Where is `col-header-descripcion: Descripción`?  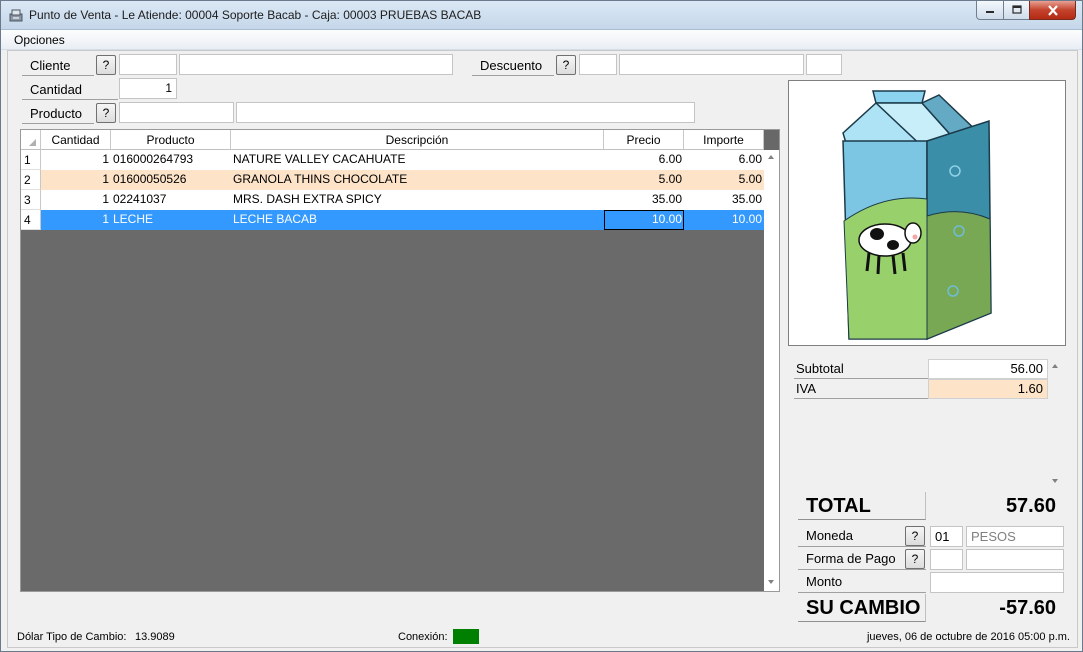 col-header-descripcion: Descripción is located at coordinates (417, 140).